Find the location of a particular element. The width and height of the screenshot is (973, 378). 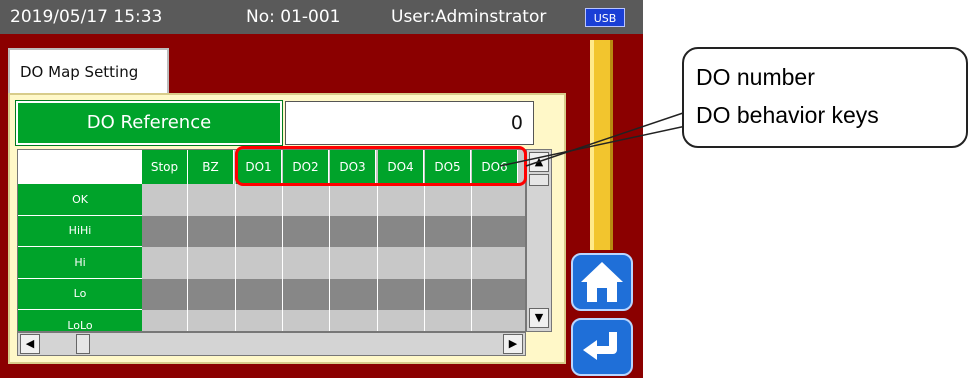

callout-box: DO number DO behavior keys is located at coordinates (825, 97).